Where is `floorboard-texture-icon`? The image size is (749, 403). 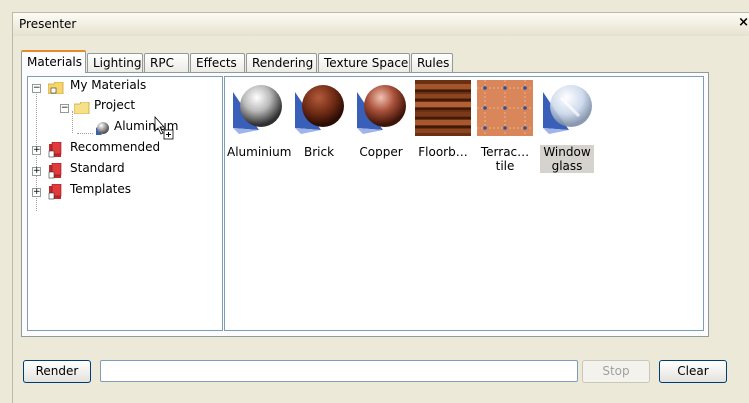
floorboard-texture-icon is located at coordinates (443, 108).